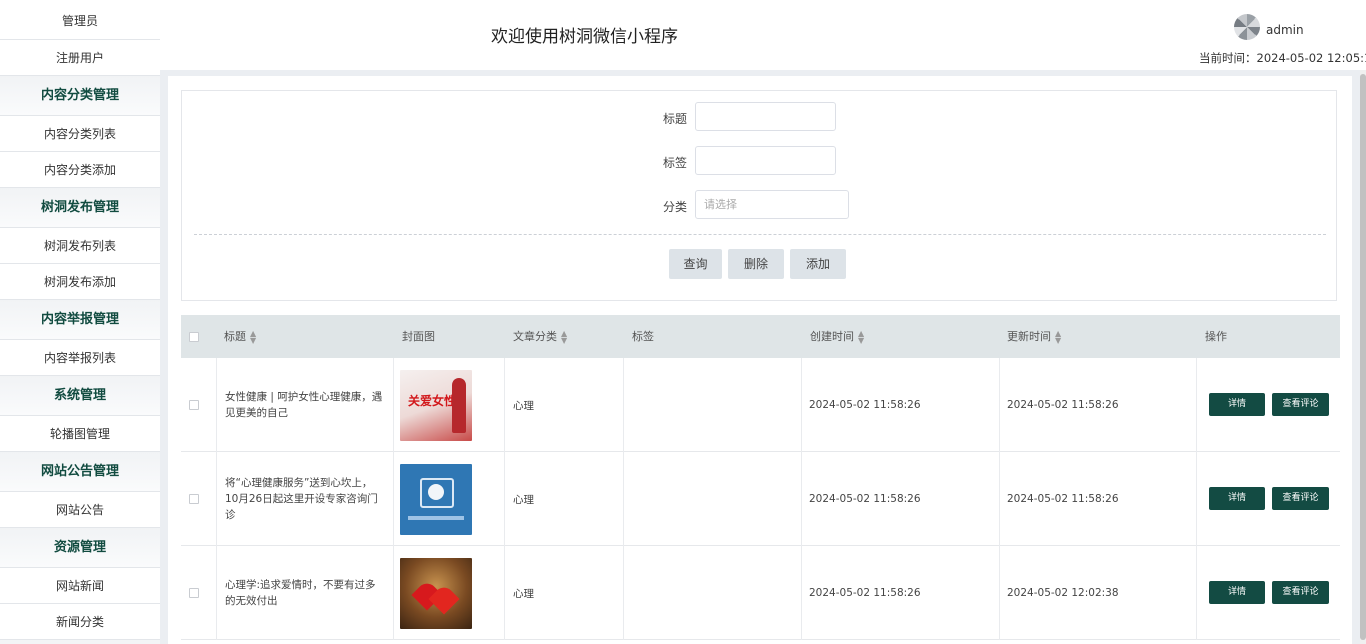 The height and width of the screenshot is (644, 1366). What do you see at coordinates (584, 37) in the screenshot?
I see `page-title: 欢迎使用树洞微信小程序` at bounding box center [584, 37].